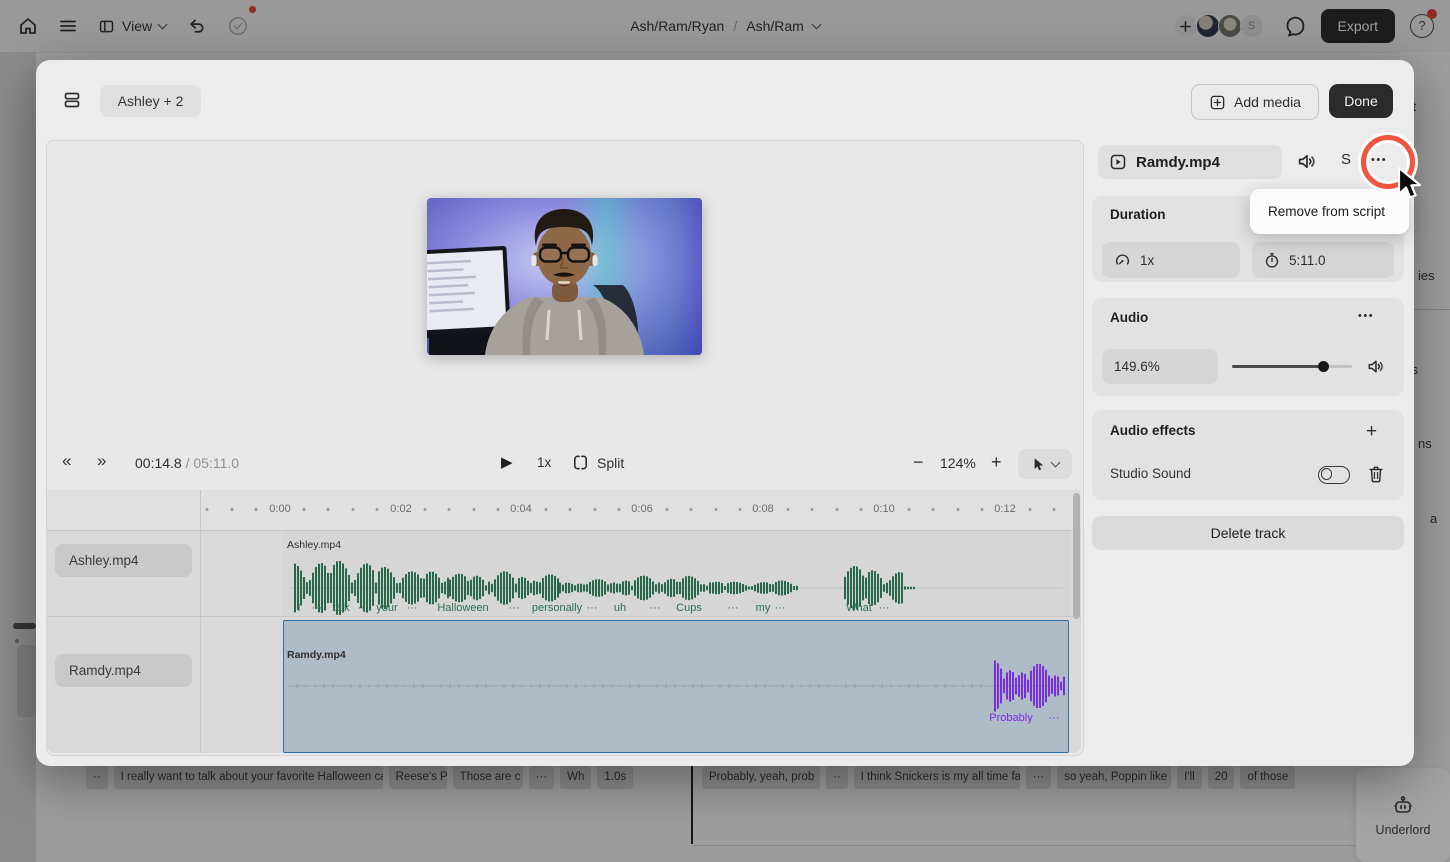 Image resolution: width=1450 pixels, height=862 pixels. I want to click on ruler-tick-label: 0:02, so click(401, 509).